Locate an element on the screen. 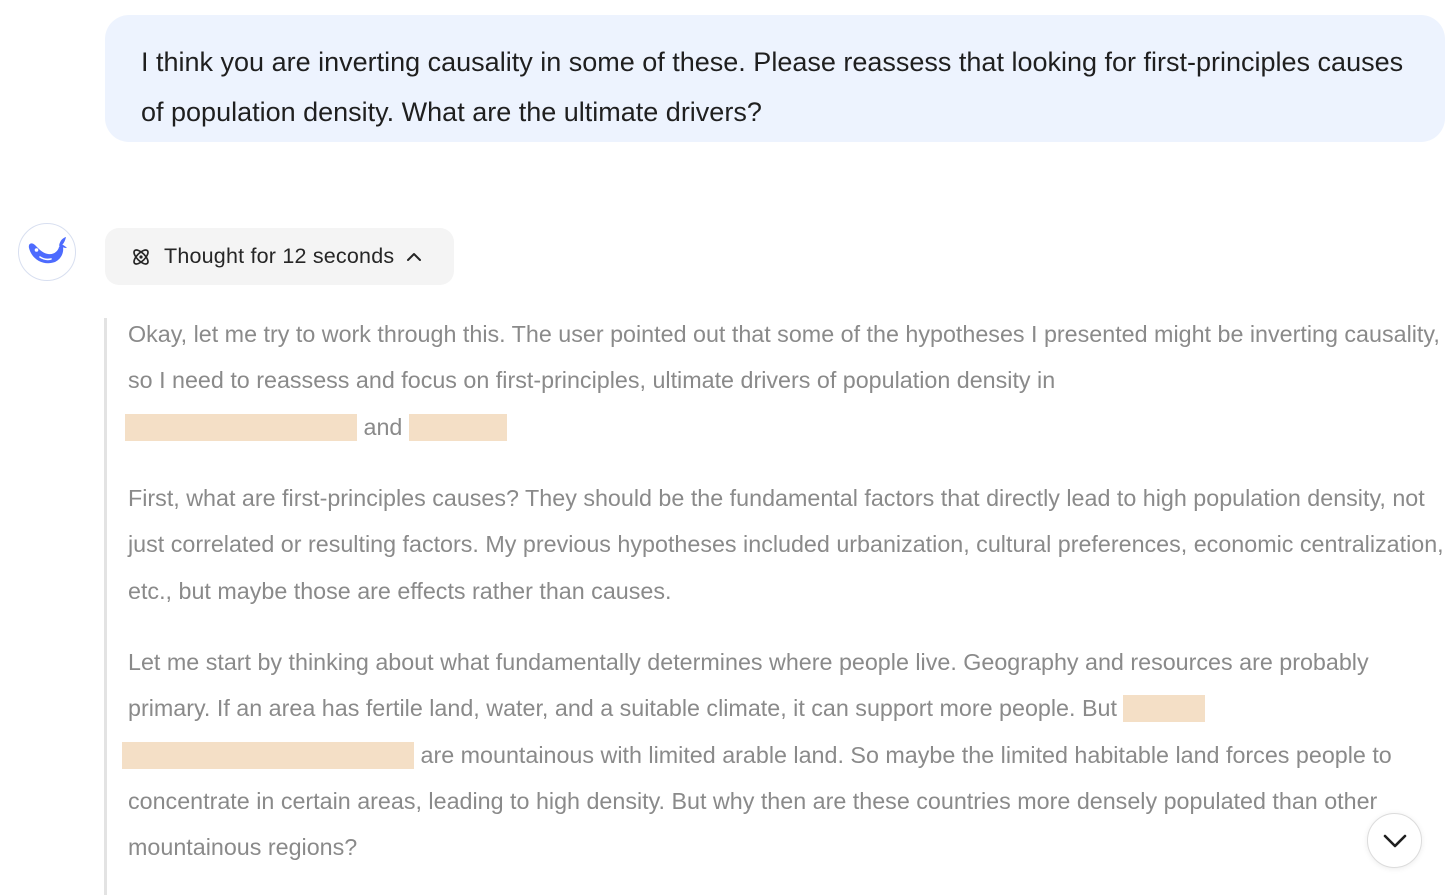 The width and height of the screenshot is (1456, 895). thought-toggle-button: Thought for 12 seconds is located at coordinates (279, 256).